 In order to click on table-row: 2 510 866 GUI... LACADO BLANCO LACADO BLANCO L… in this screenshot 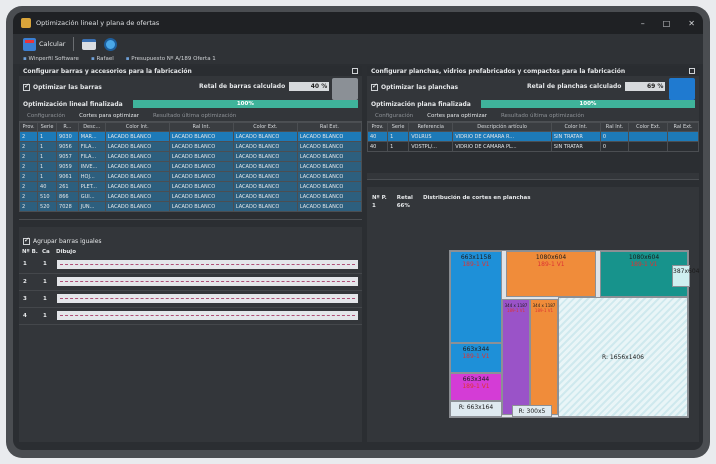, I will do `click(190, 196)`.